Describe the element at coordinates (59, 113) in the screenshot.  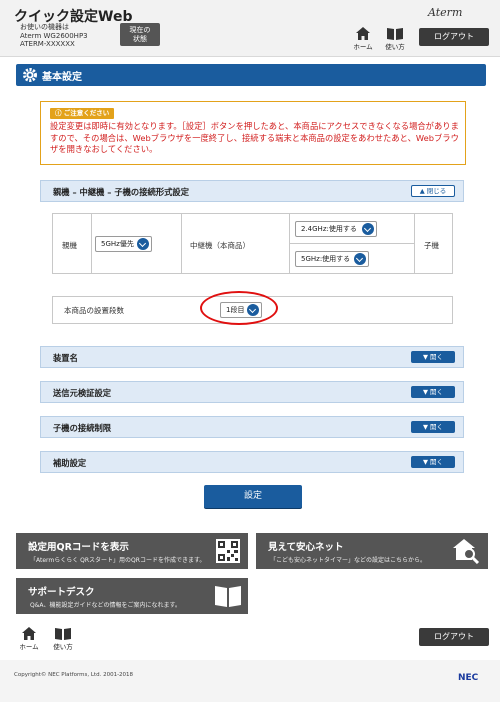
I see `info-icon: ⓘ` at that location.